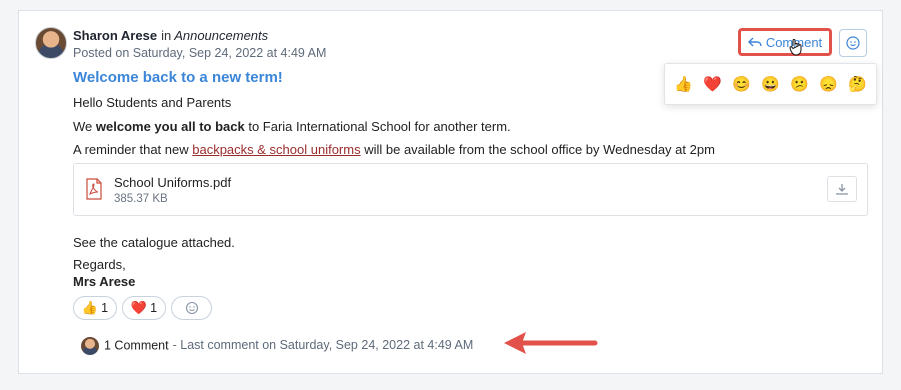 This screenshot has width=901, height=390. I want to click on commenter-avatar, so click(90, 346).